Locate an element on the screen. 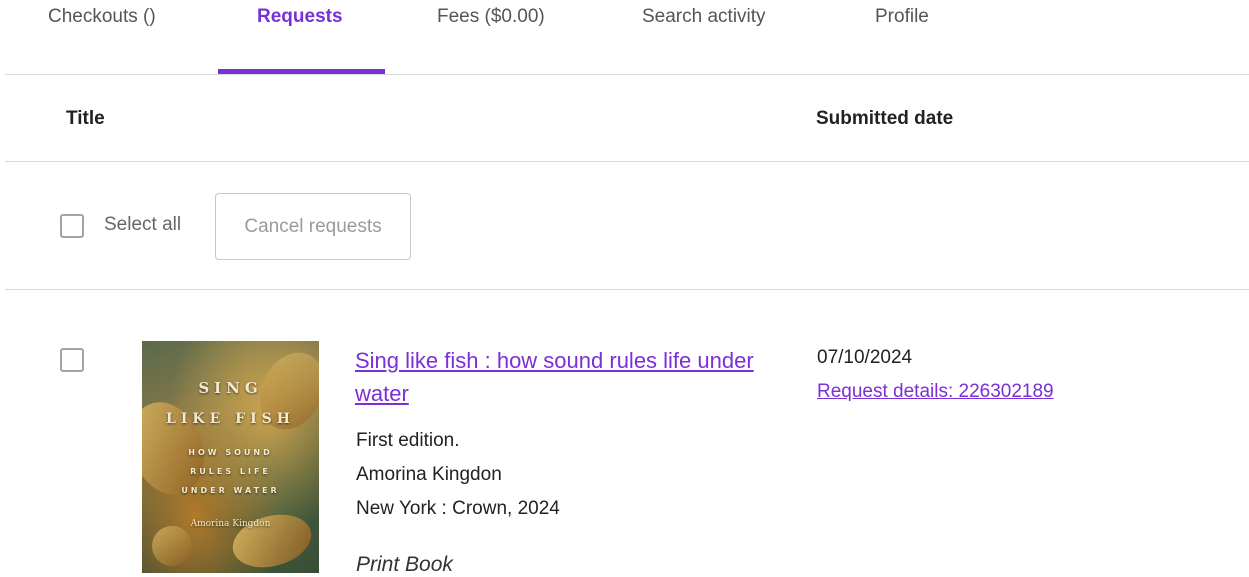 The image size is (1249, 577). submitted-date: 07/10/2024 is located at coordinates (865, 357).